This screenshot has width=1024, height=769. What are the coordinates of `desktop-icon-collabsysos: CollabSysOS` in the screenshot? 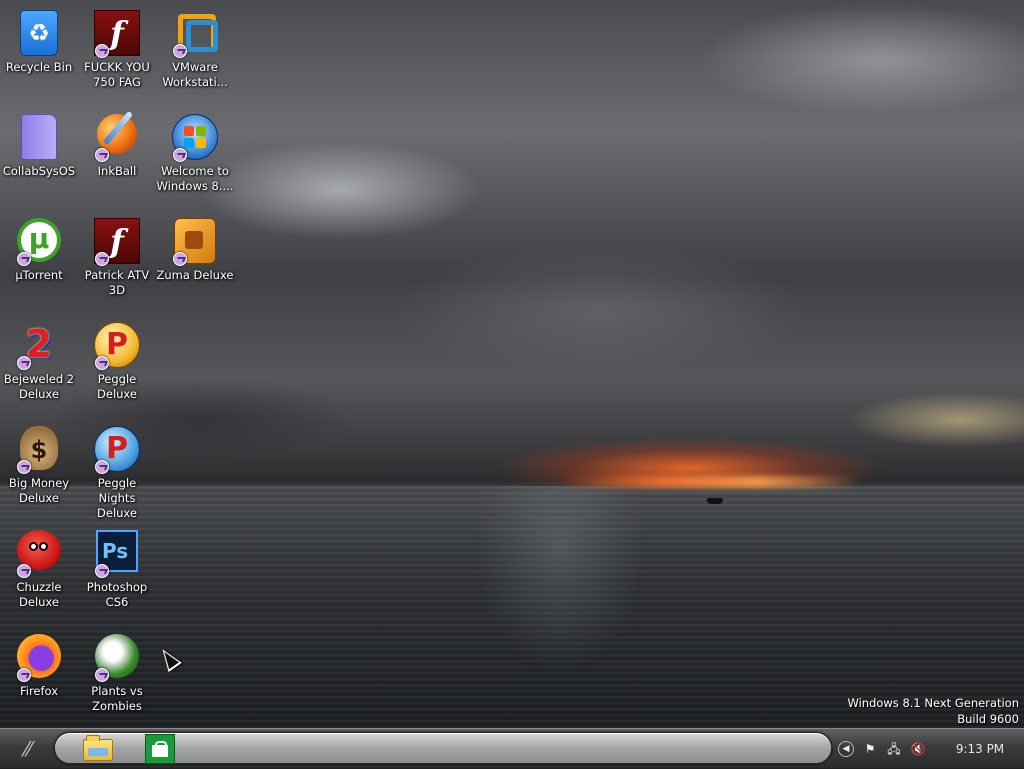 It's located at (39, 143).